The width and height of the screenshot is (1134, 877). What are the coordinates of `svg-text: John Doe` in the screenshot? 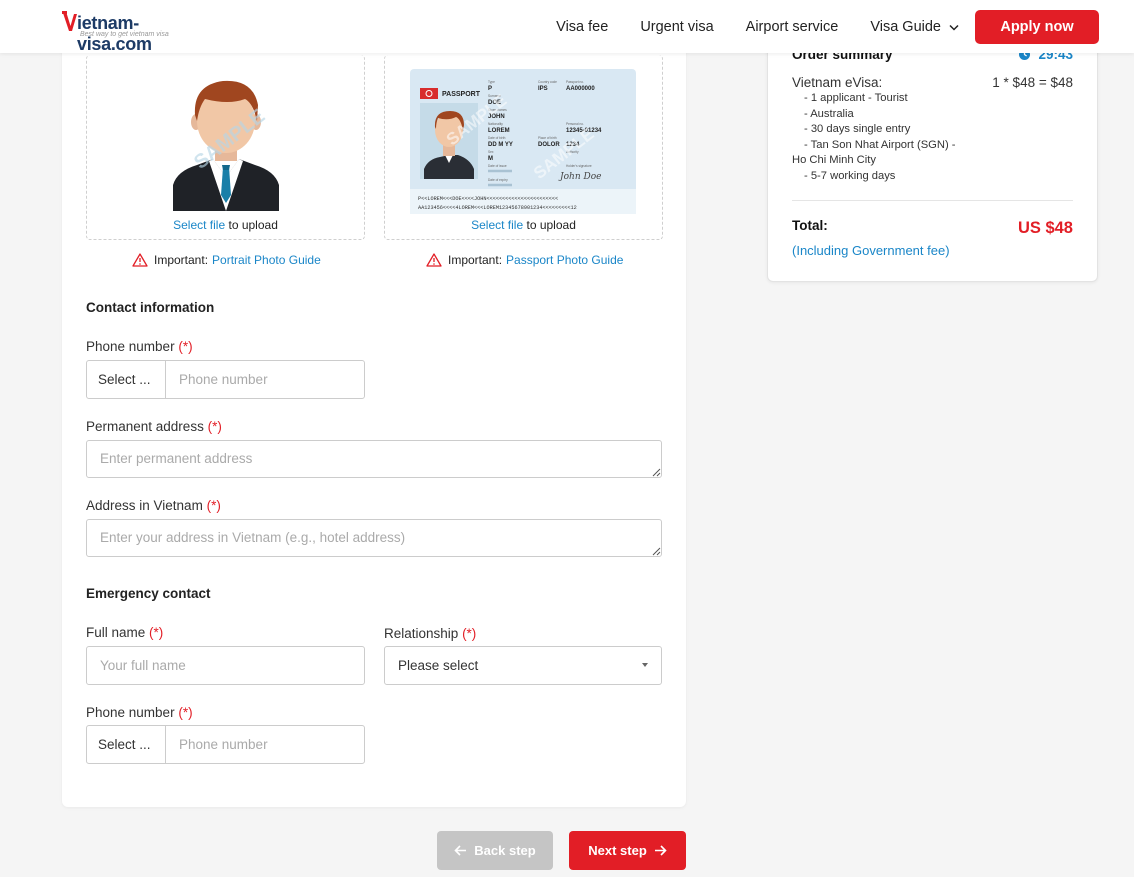 It's located at (579, 177).